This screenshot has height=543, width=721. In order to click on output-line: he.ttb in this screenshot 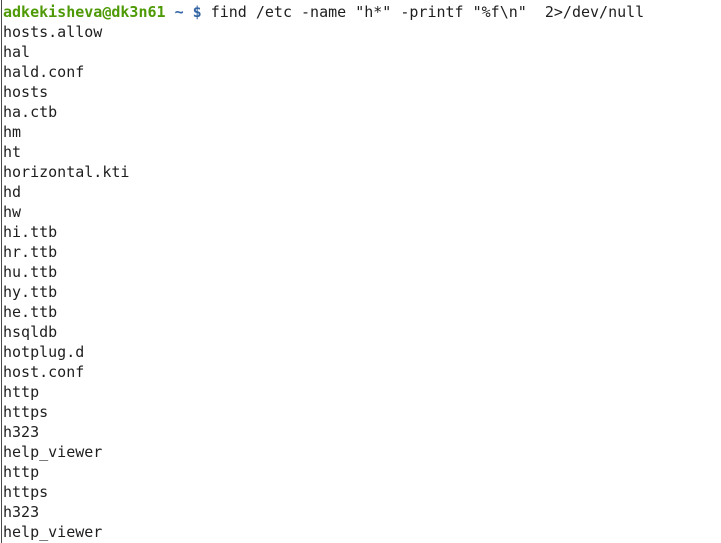, I will do `click(30, 312)`.